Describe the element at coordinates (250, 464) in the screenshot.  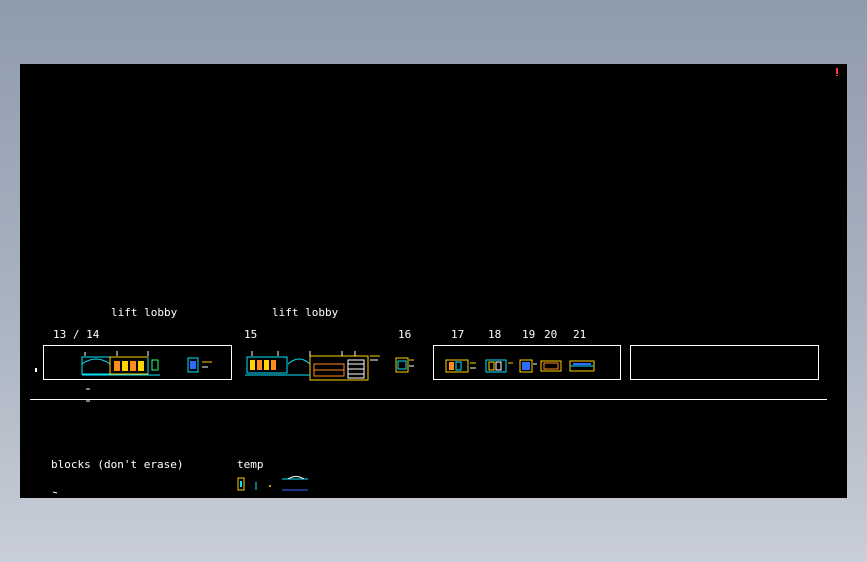
I see `label-temp: temp` at that location.